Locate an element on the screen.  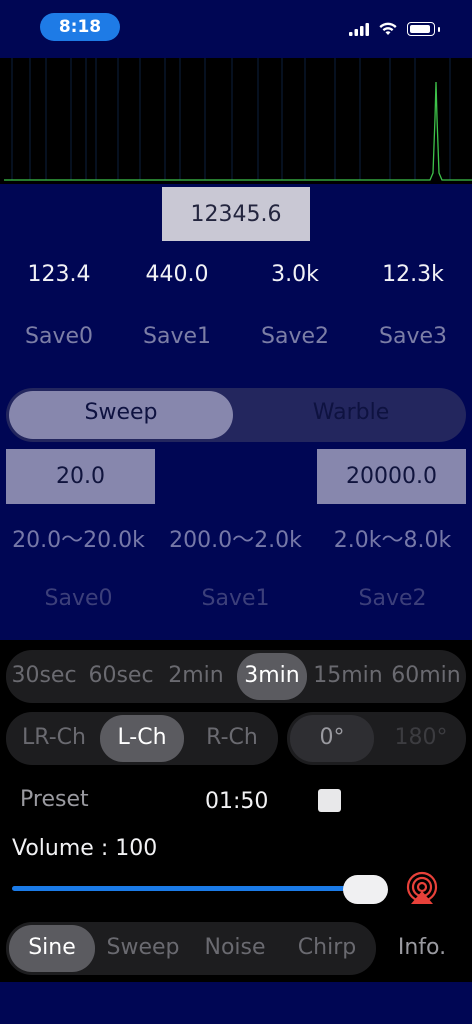
save-button-3: Save3 is located at coordinates (413, 336).